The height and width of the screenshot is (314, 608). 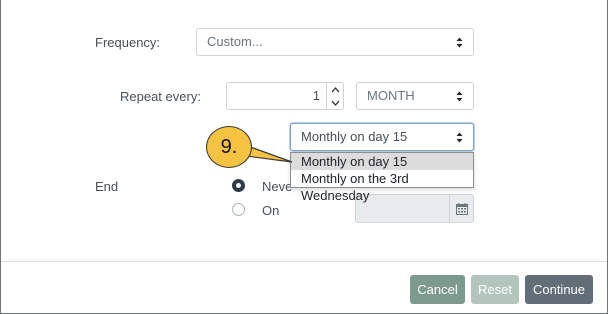 What do you see at coordinates (107, 186) in the screenshot?
I see `end-label: End` at bounding box center [107, 186].